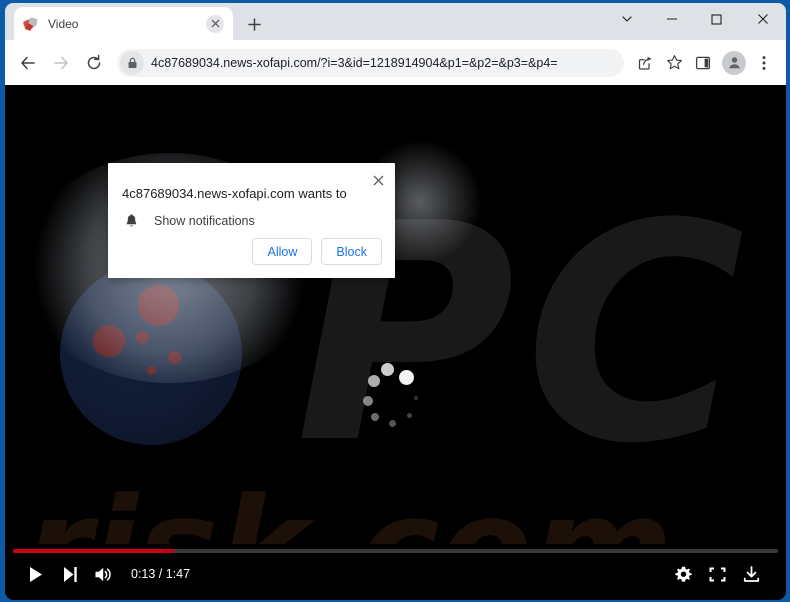 Image resolution: width=790 pixels, height=602 pixels. I want to click on controls-left: 0:13 / 1:47, so click(104, 574).